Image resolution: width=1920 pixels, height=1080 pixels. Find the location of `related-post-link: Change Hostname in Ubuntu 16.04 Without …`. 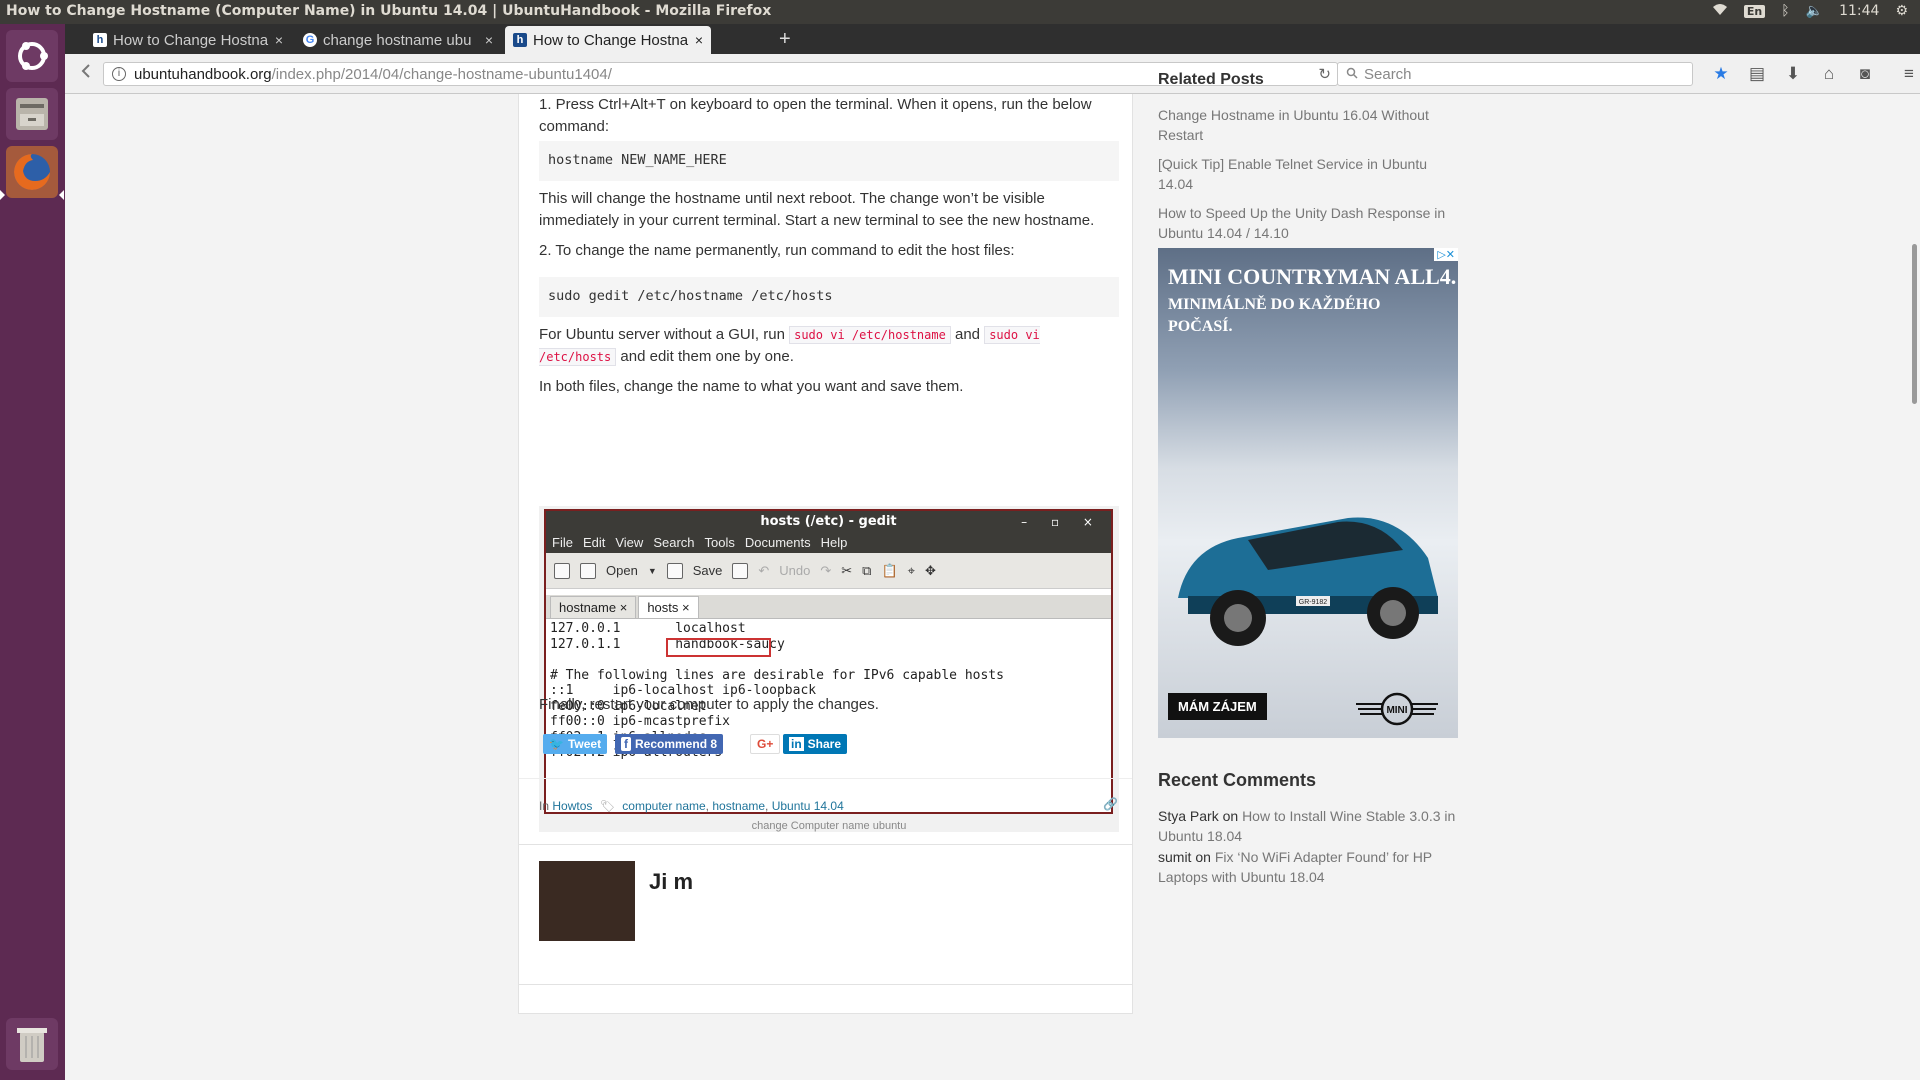

related-post-link: Change Hostname in Ubuntu 16.04 Without … is located at coordinates (1308, 125).